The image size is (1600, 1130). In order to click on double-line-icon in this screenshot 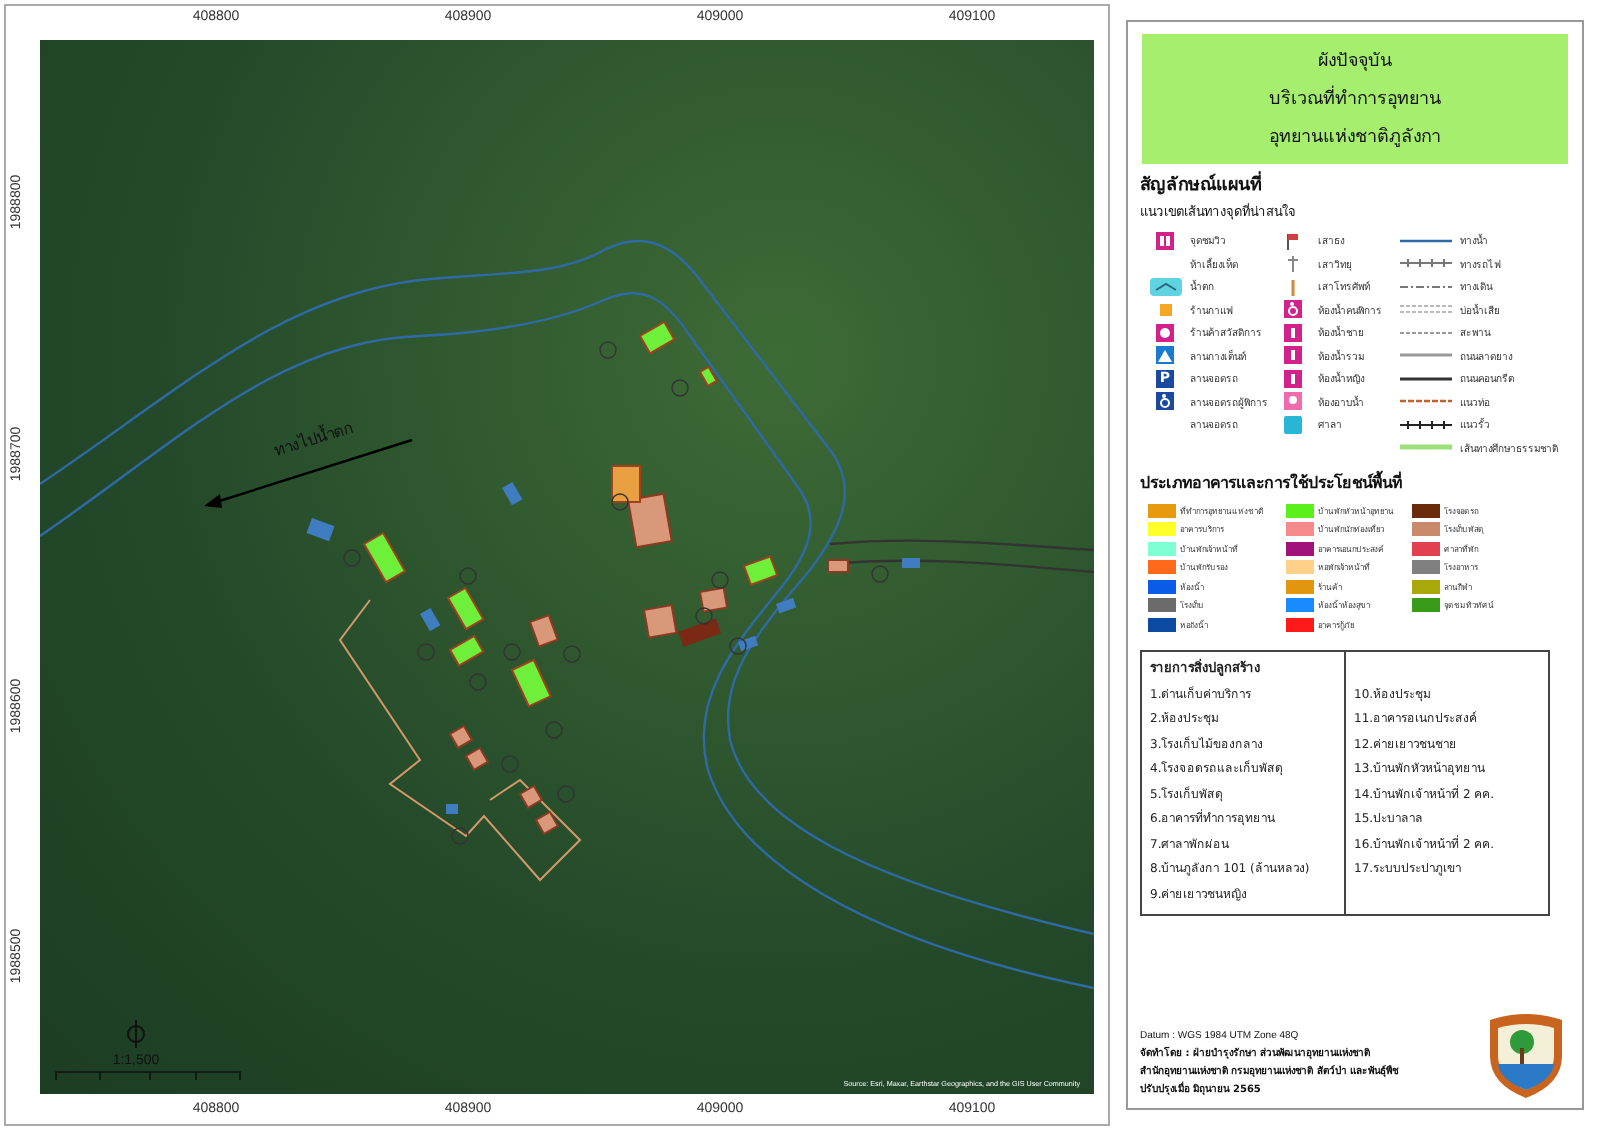, I will do `click(1426, 309)`.